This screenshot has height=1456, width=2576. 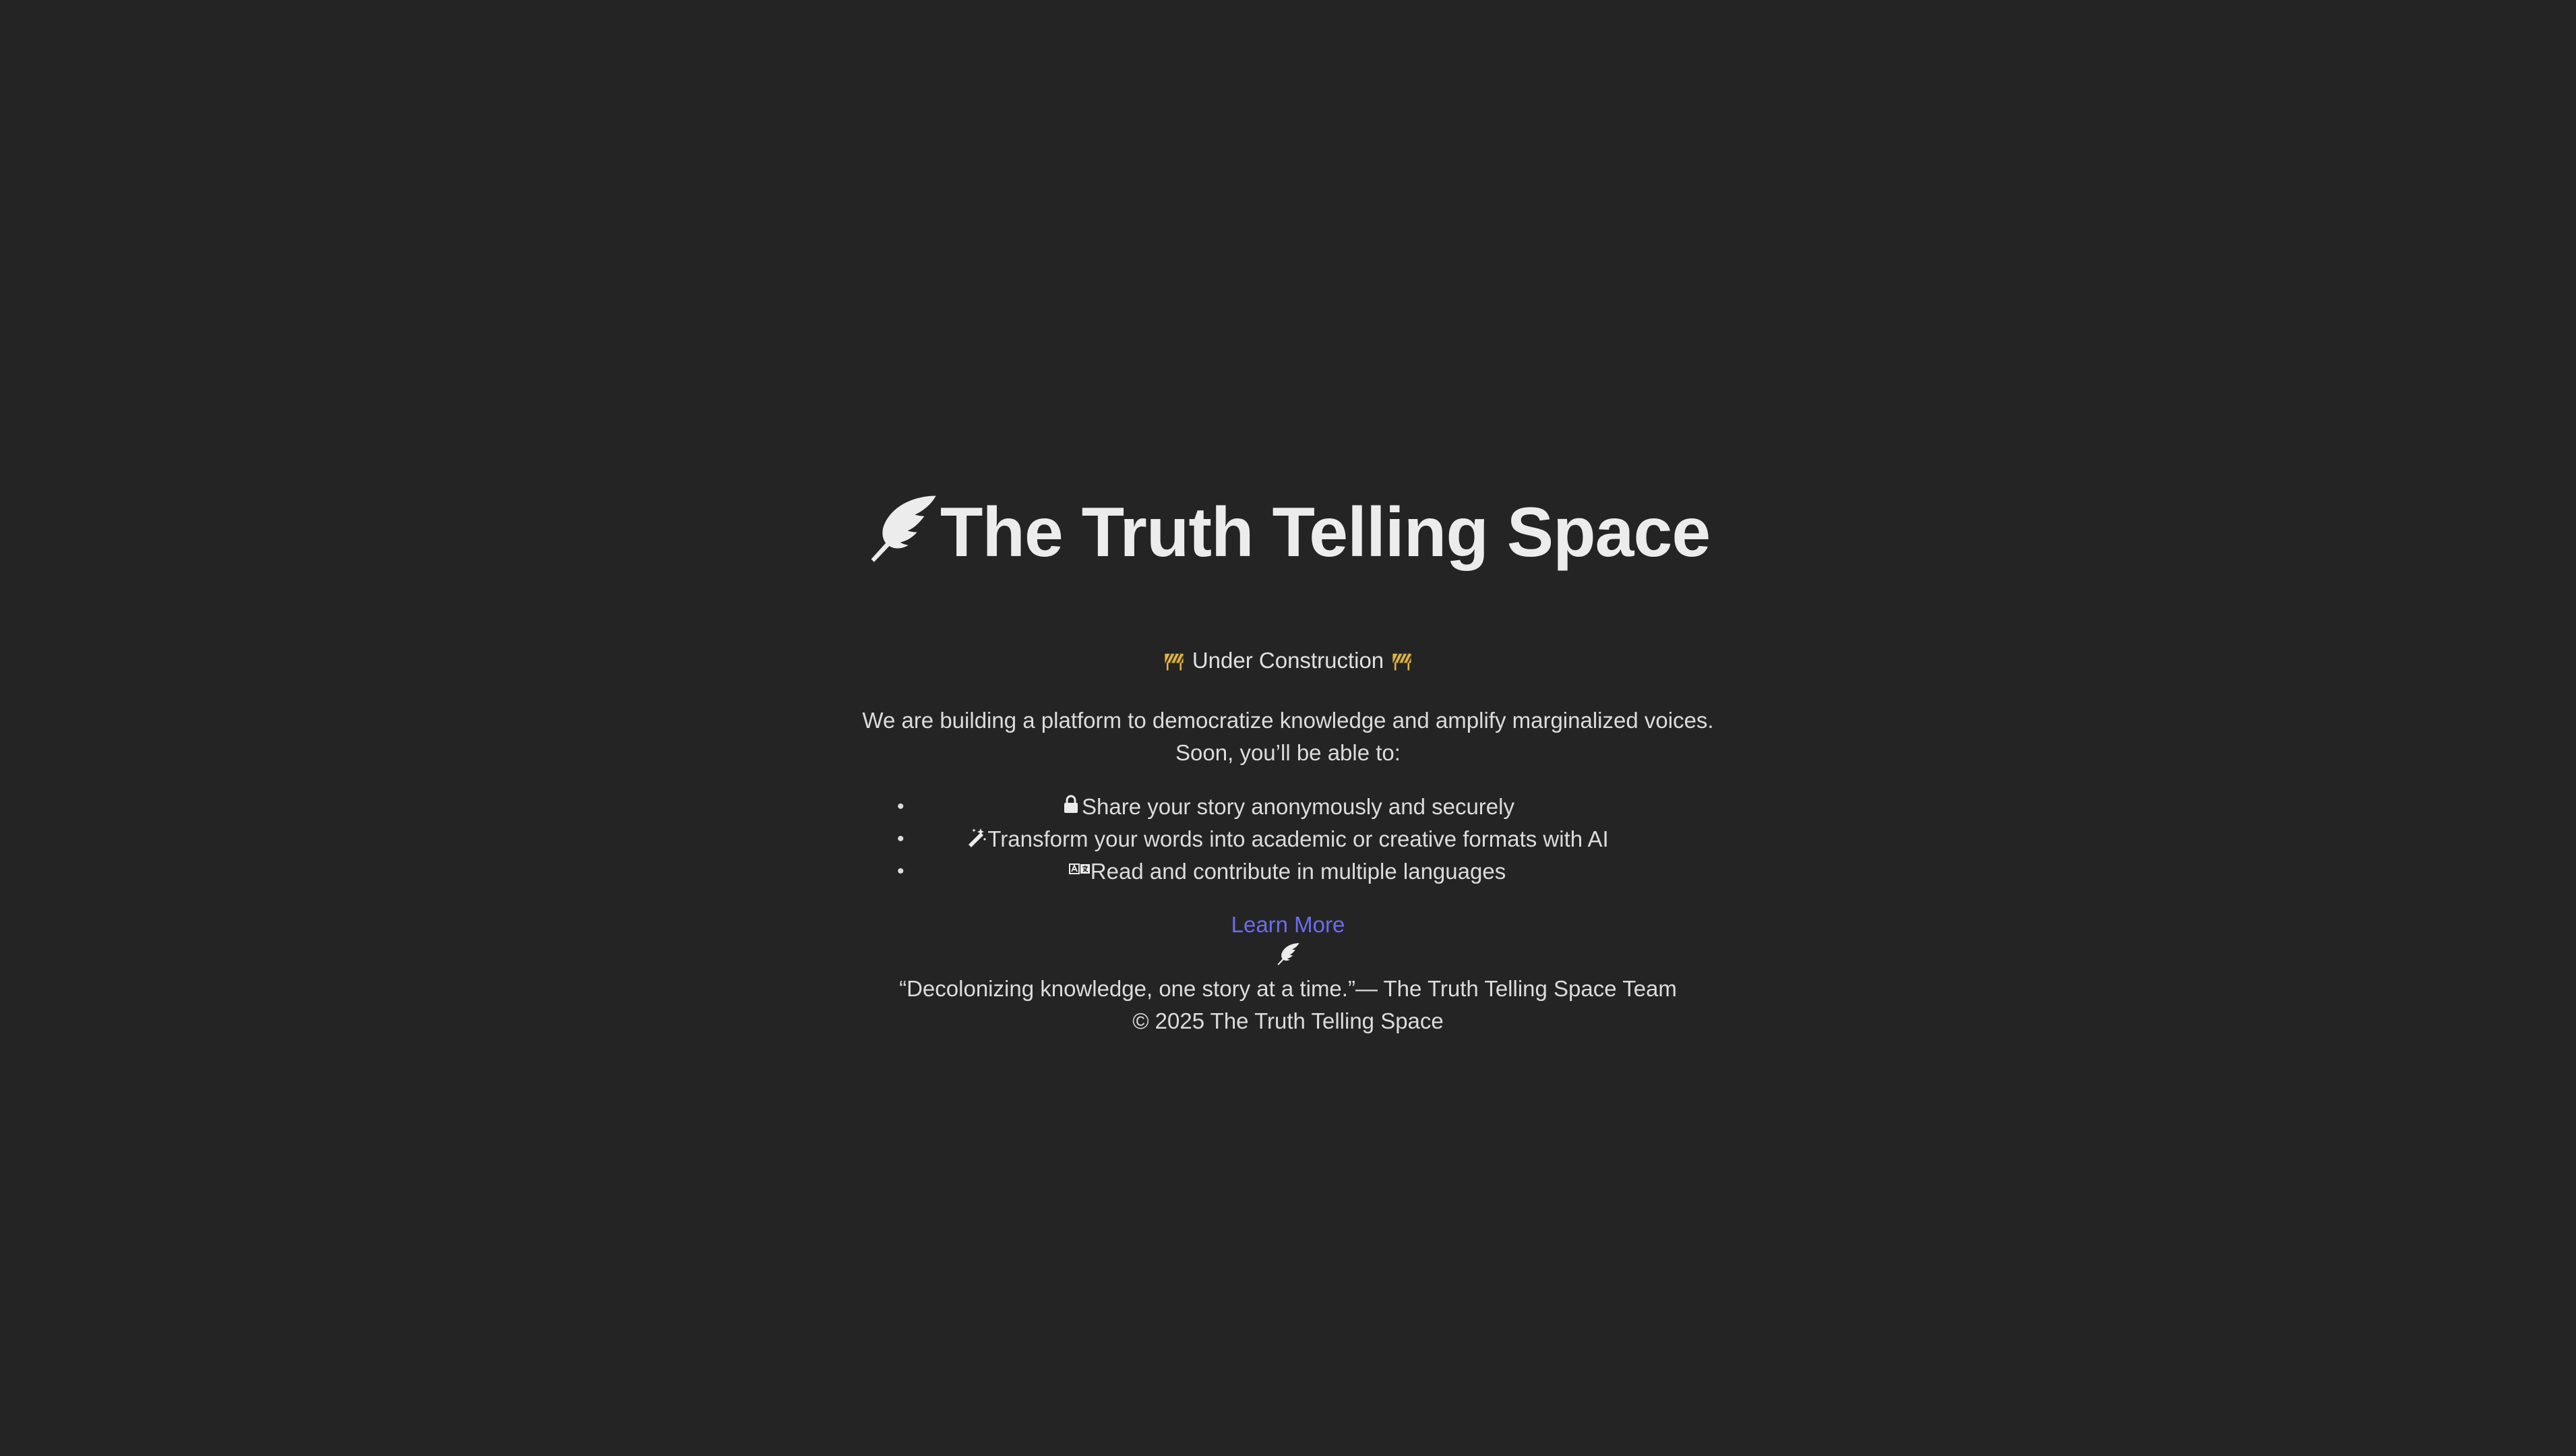 I want to click on title-text: The Truth Telling Space, so click(x=1325, y=532).